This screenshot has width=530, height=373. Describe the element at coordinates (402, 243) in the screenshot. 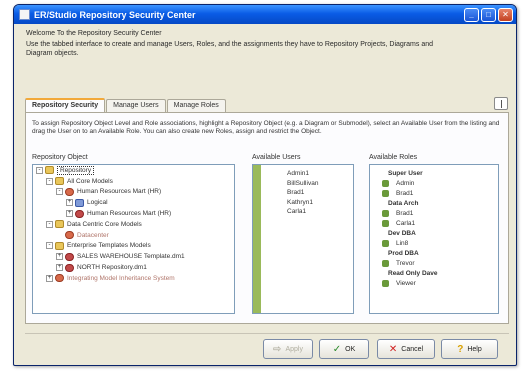

I see `role-label: Lin8` at that location.